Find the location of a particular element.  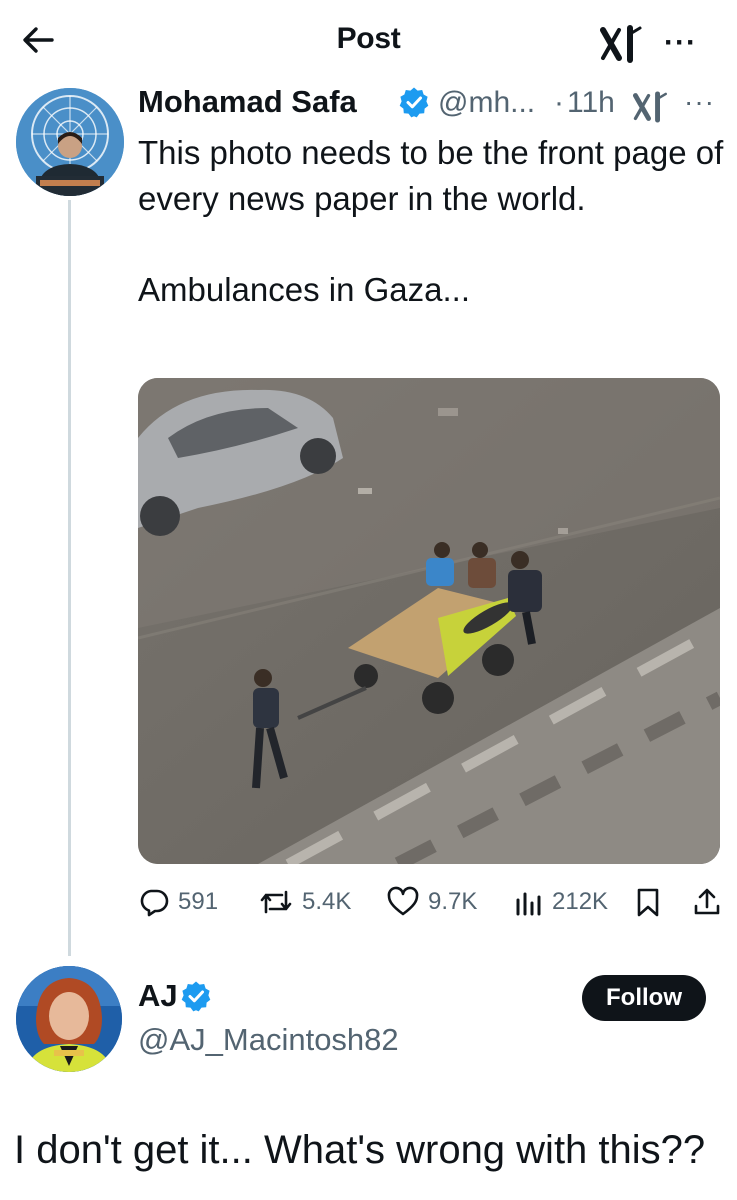

more-button: ··· is located at coordinates (680, 43).